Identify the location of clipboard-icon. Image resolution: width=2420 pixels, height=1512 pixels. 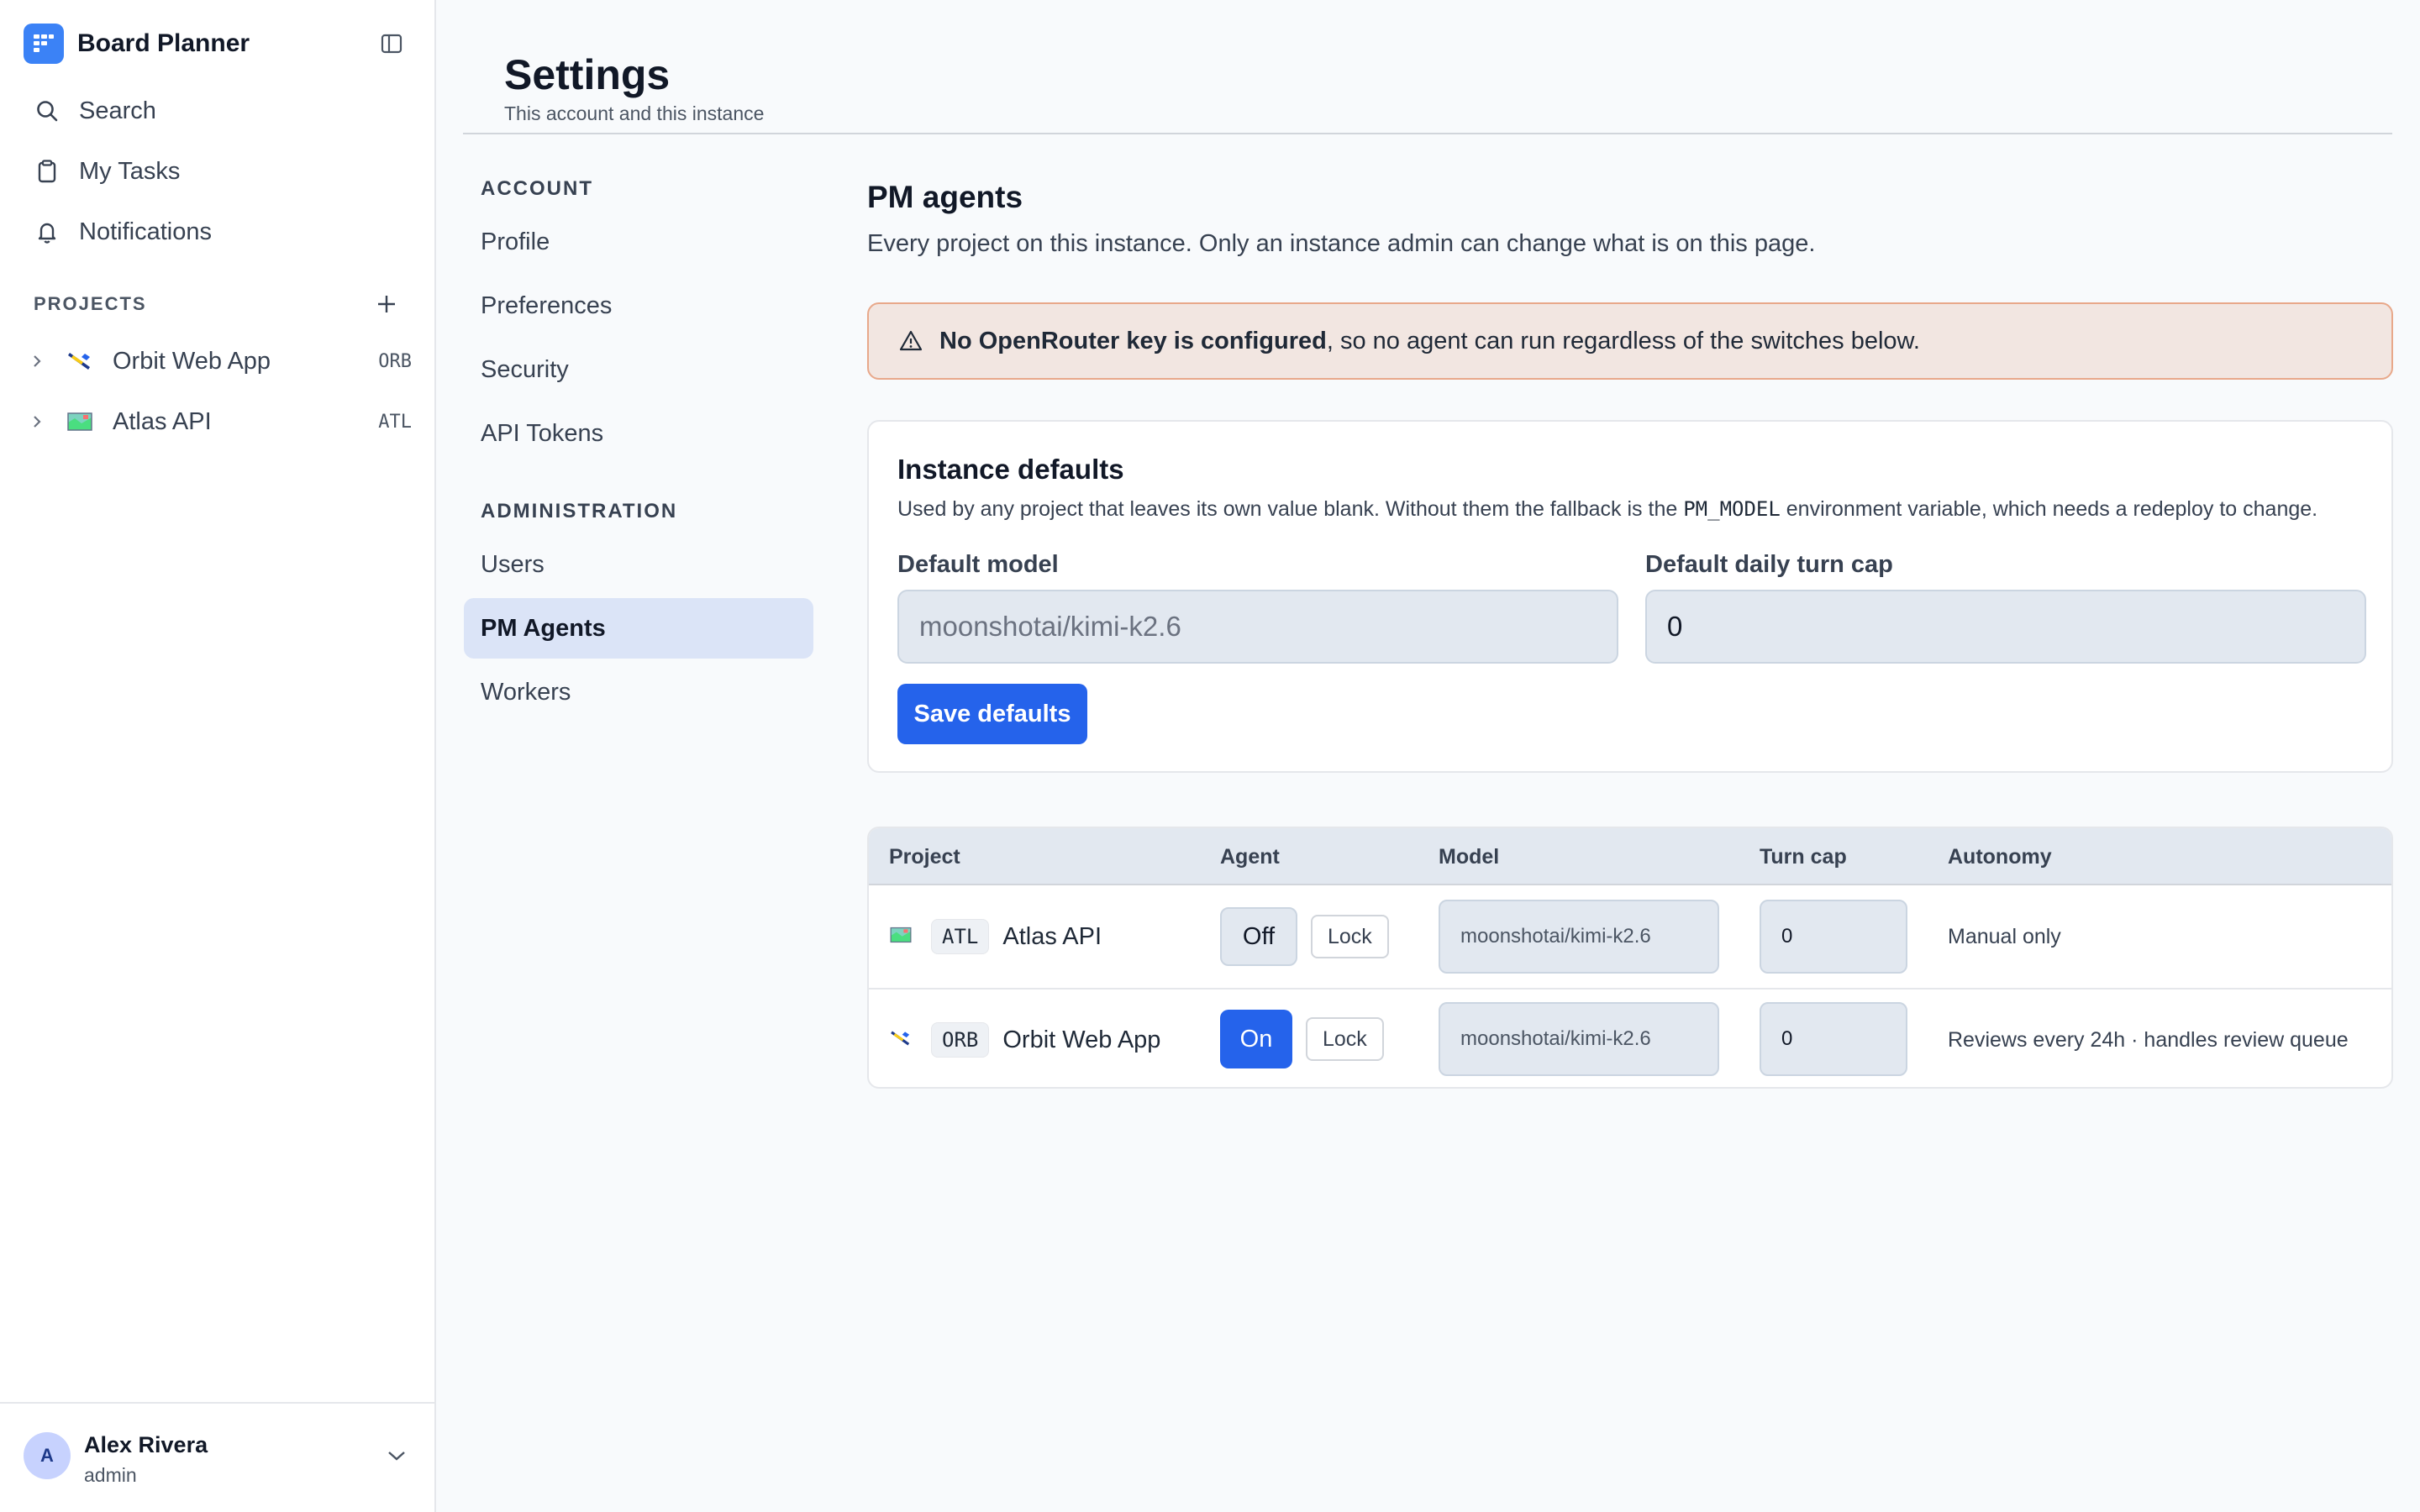
(47, 171).